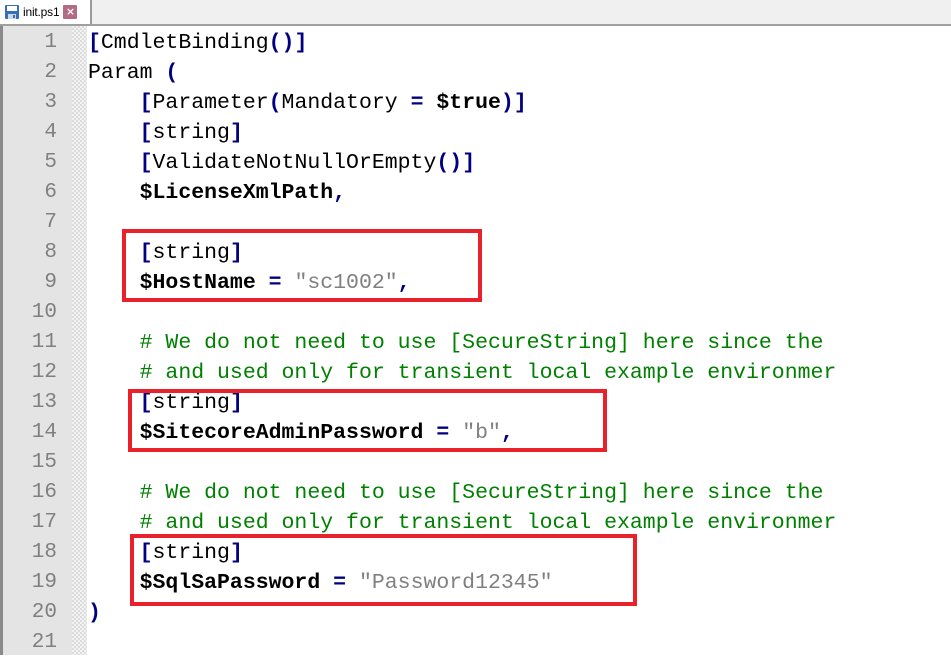 The height and width of the screenshot is (658, 951). Describe the element at coordinates (41, 12) in the screenshot. I see `tab-label: init.ps1` at that location.